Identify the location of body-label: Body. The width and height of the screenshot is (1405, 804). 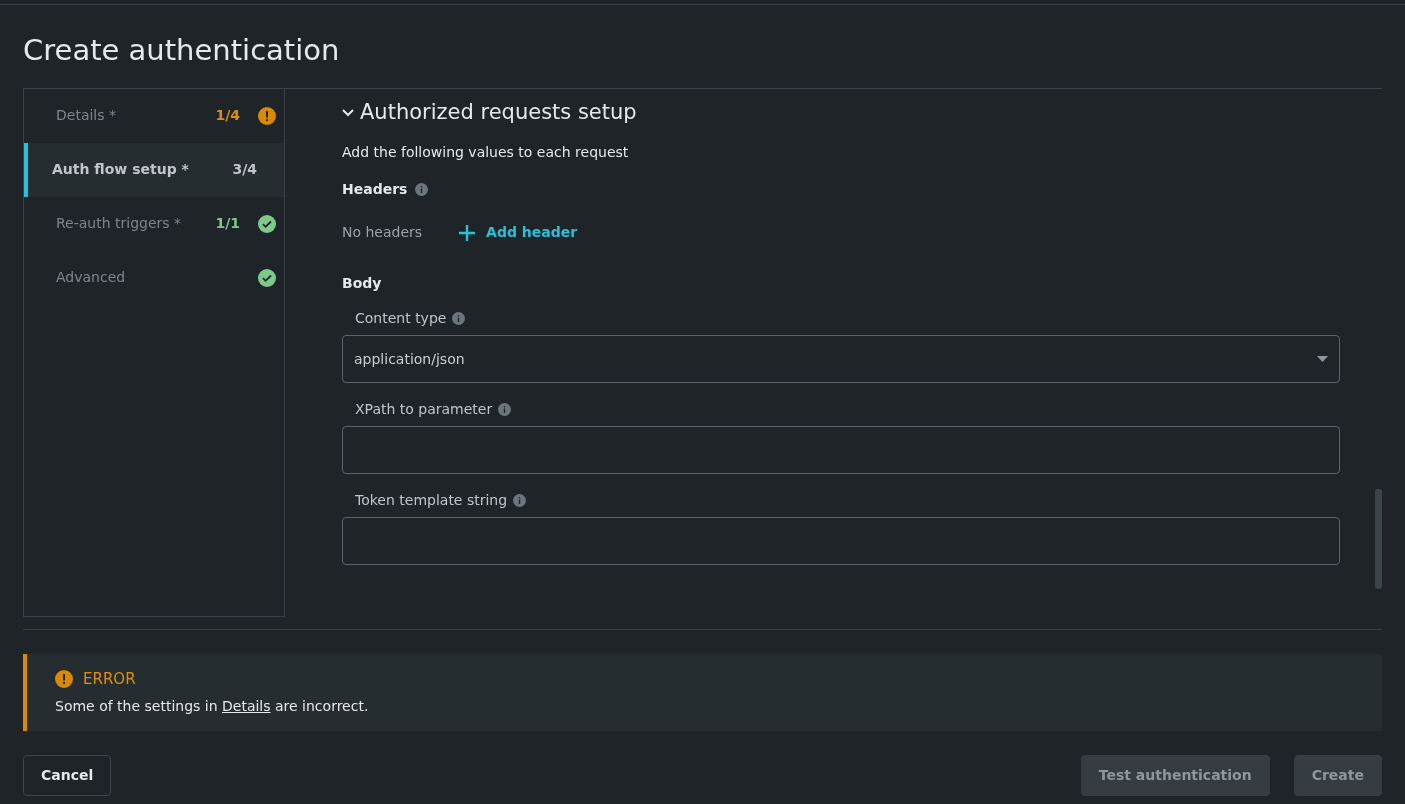
(362, 284).